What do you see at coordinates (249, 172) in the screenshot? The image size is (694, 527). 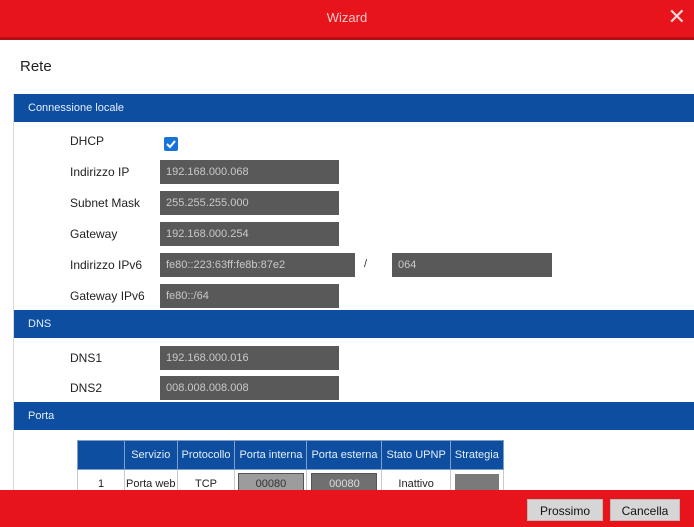 I see `ip-field: 192.168.000.068` at bounding box center [249, 172].